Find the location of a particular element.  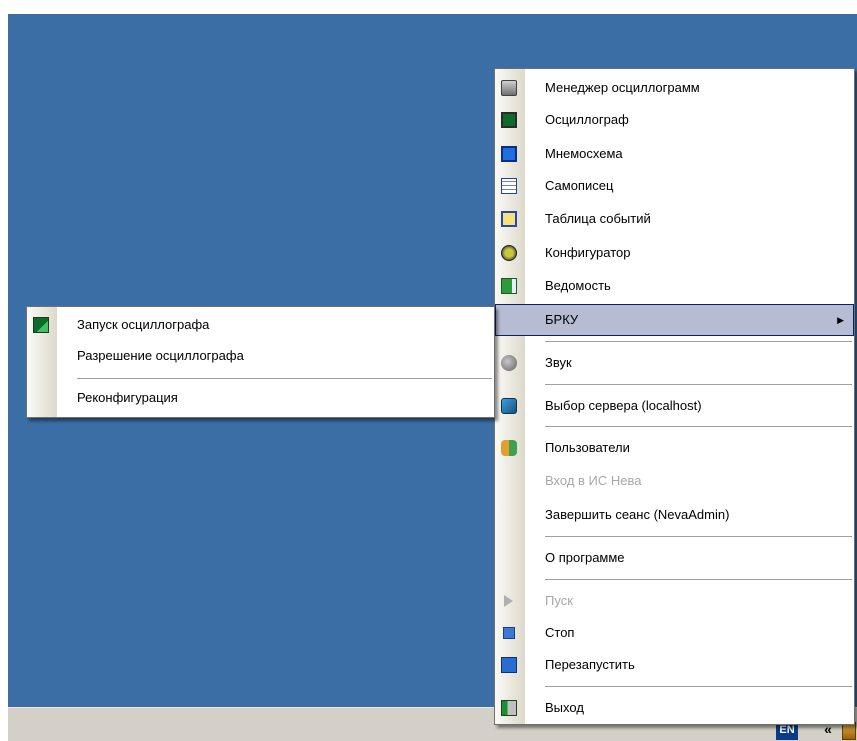

configurator-icon is located at coordinates (509, 253).